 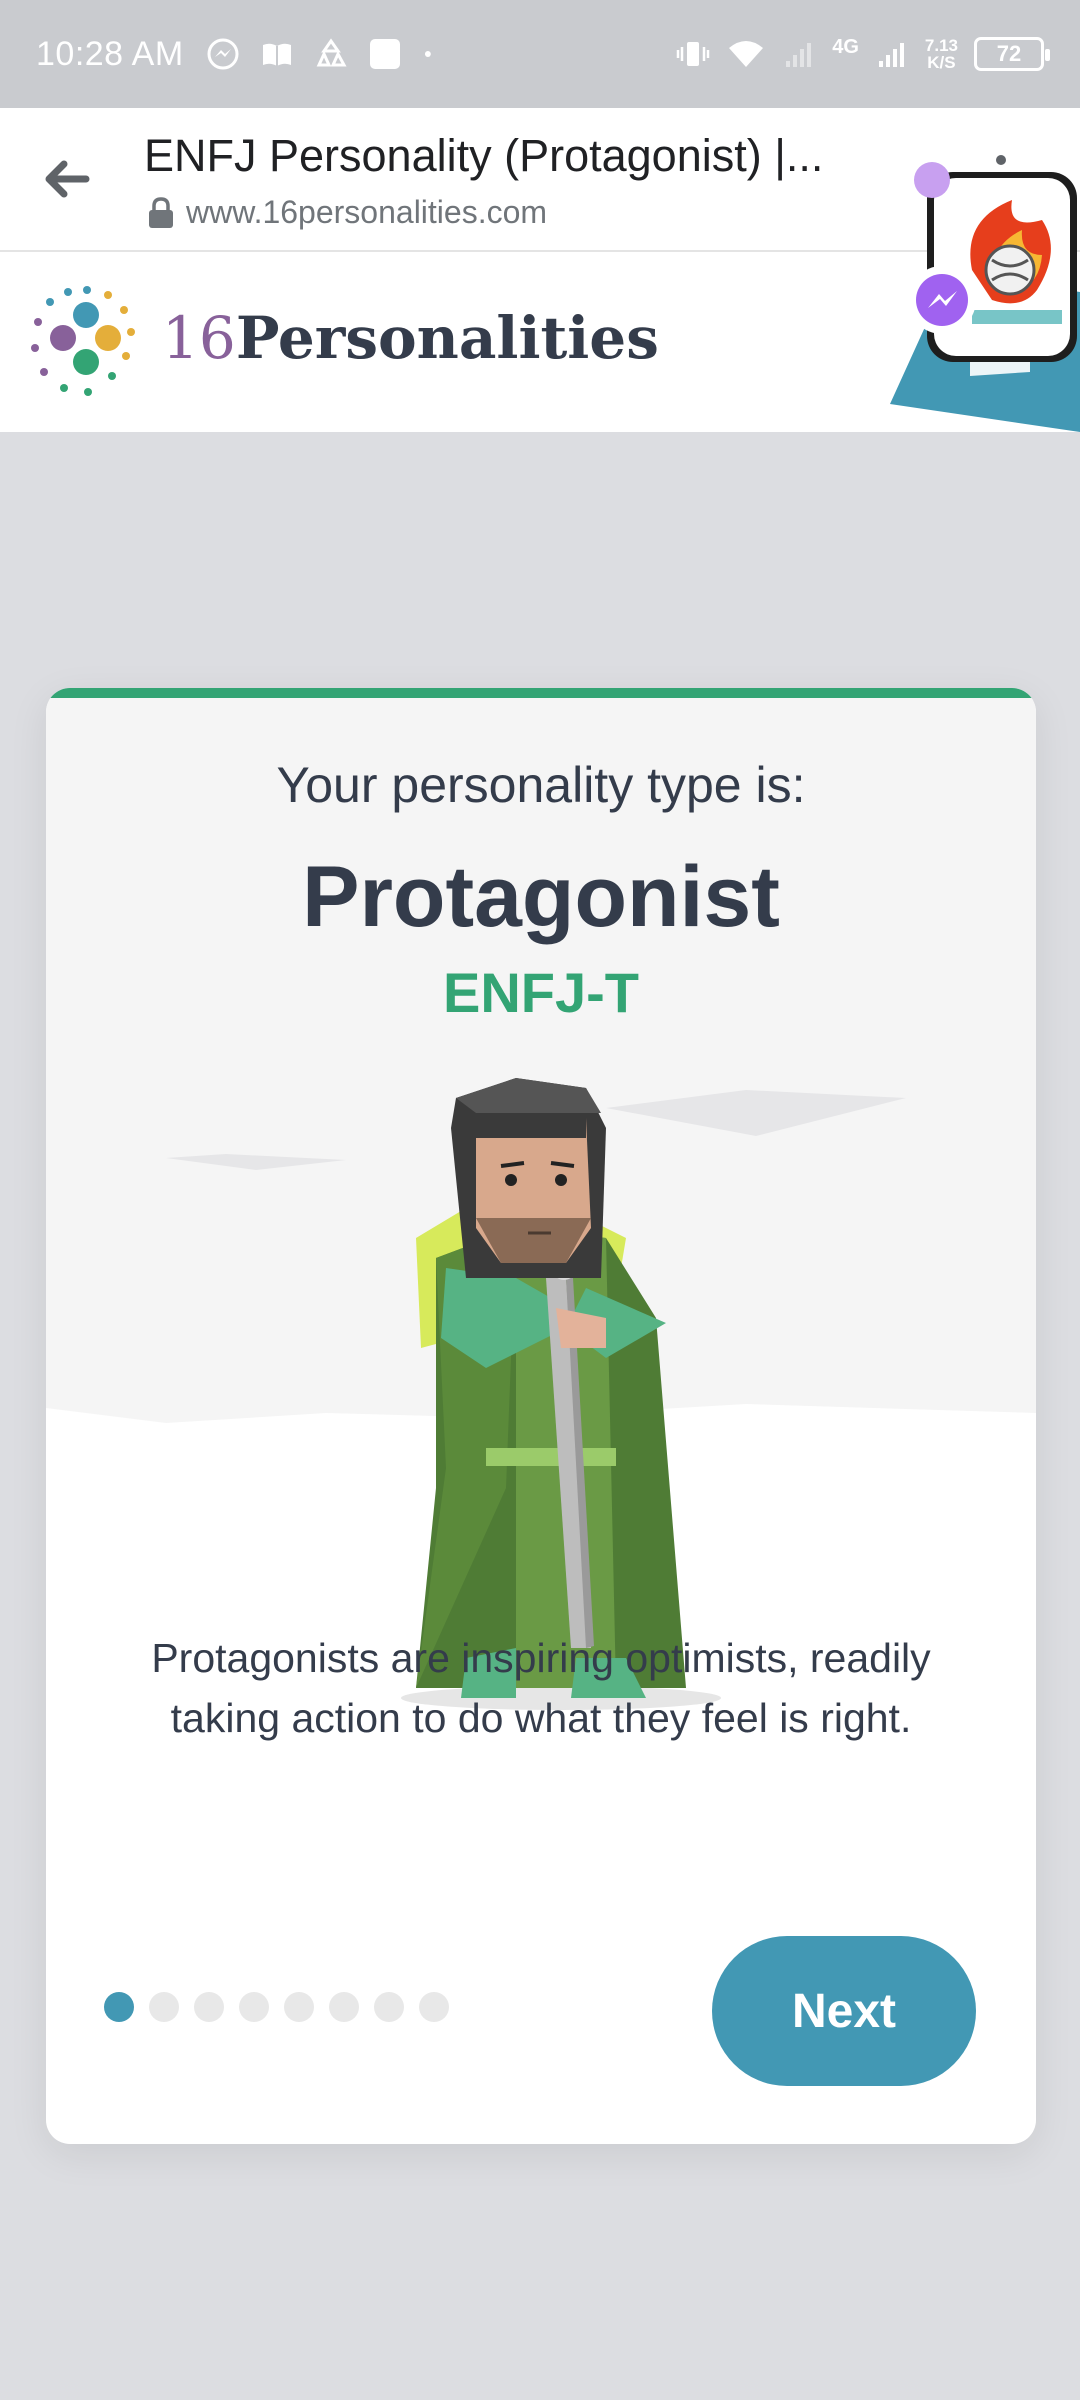 I want to click on page-url: www.16personalities.com, so click(x=366, y=212).